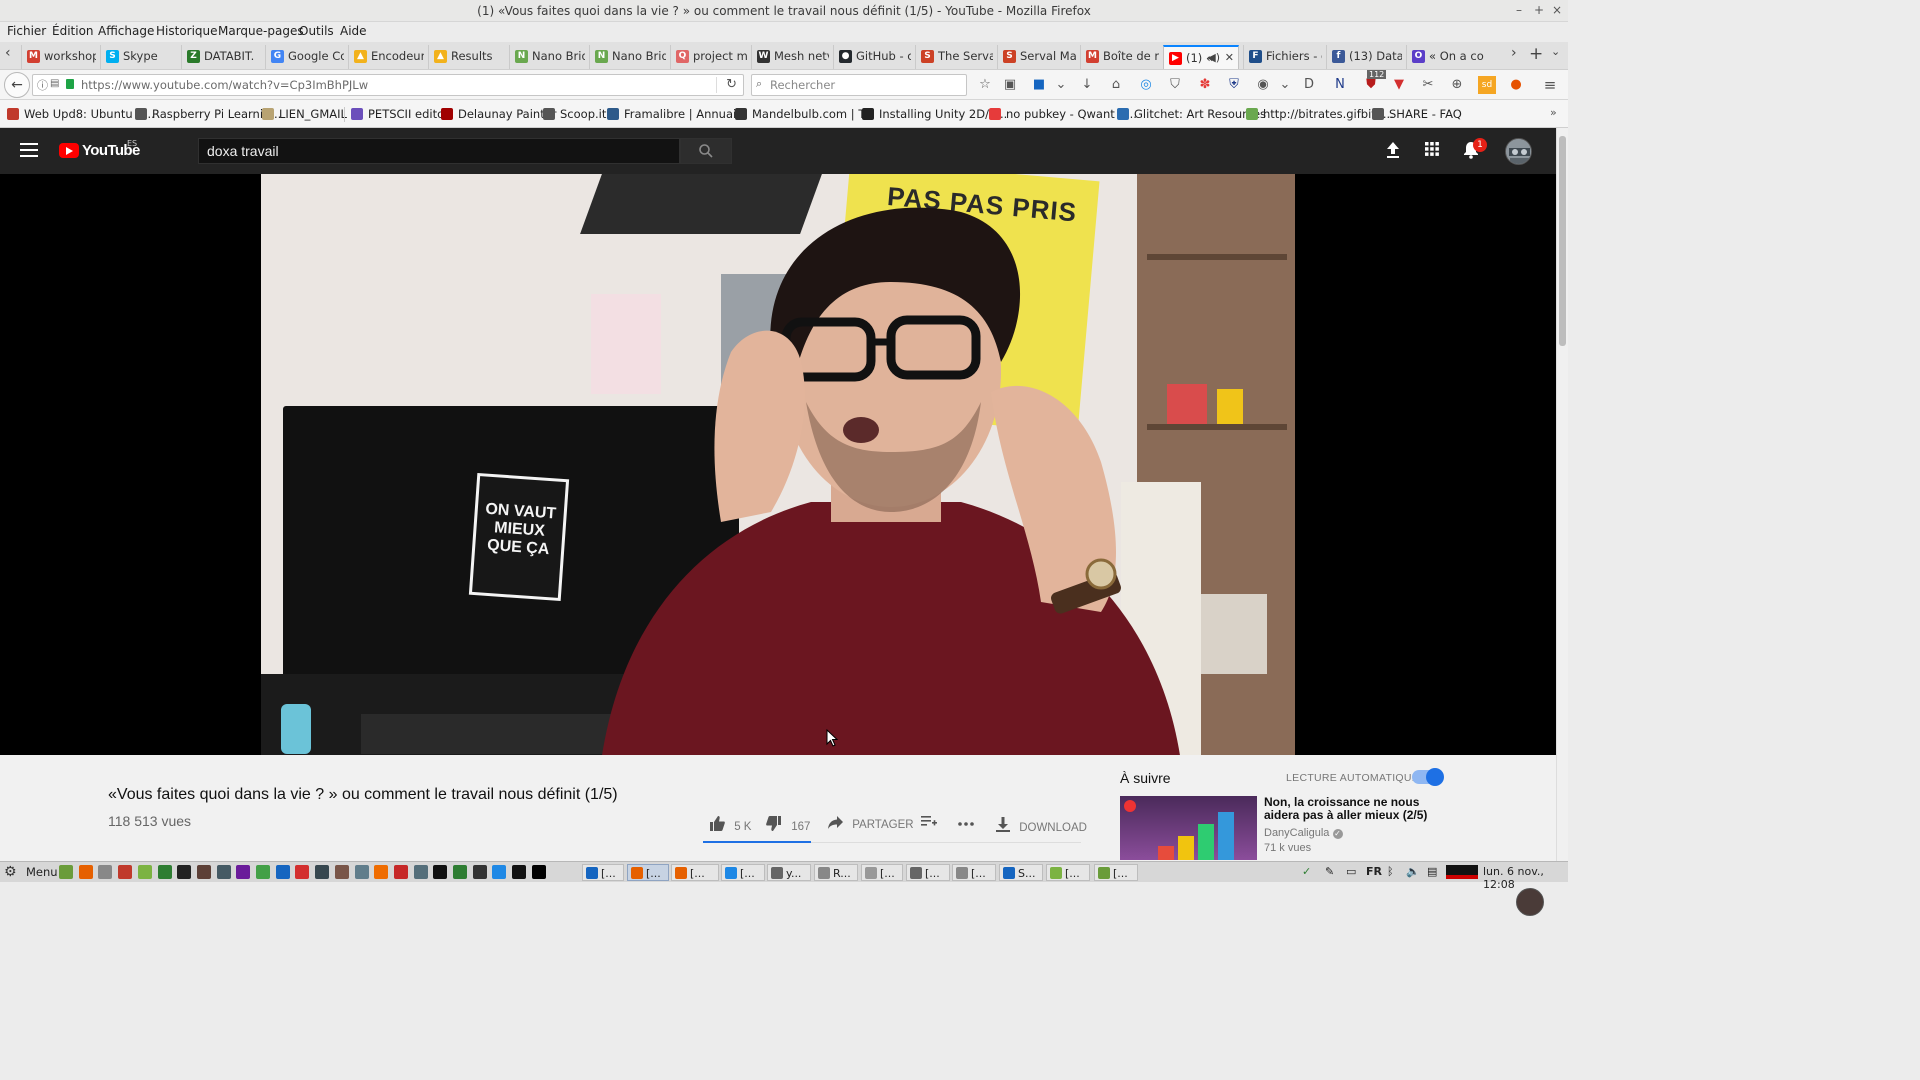 The height and width of the screenshot is (1080, 1920). I want to click on hamburger-menu-icon: ≡, so click(1550, 85).